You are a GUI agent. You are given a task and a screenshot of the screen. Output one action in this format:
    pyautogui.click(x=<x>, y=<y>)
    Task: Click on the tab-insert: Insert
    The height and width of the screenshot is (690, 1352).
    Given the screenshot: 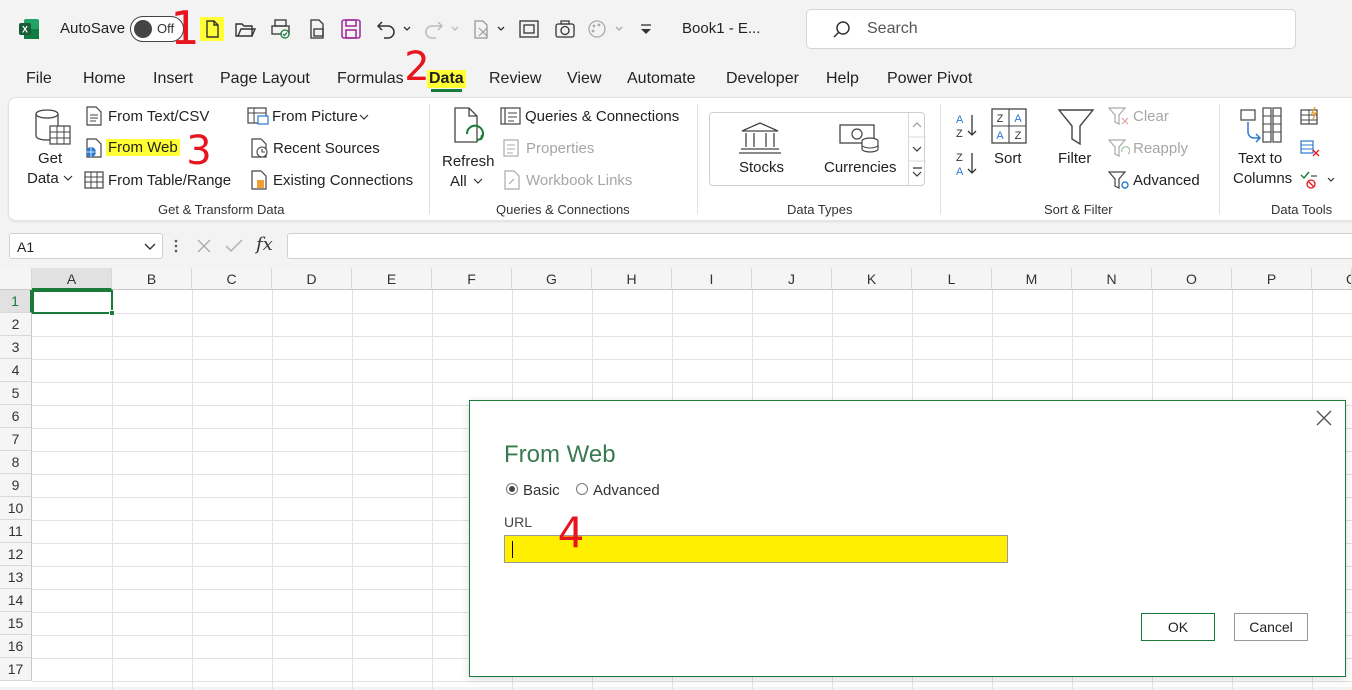 What is the action you would take?
    pyautogui.click(x=173, y=79)
    